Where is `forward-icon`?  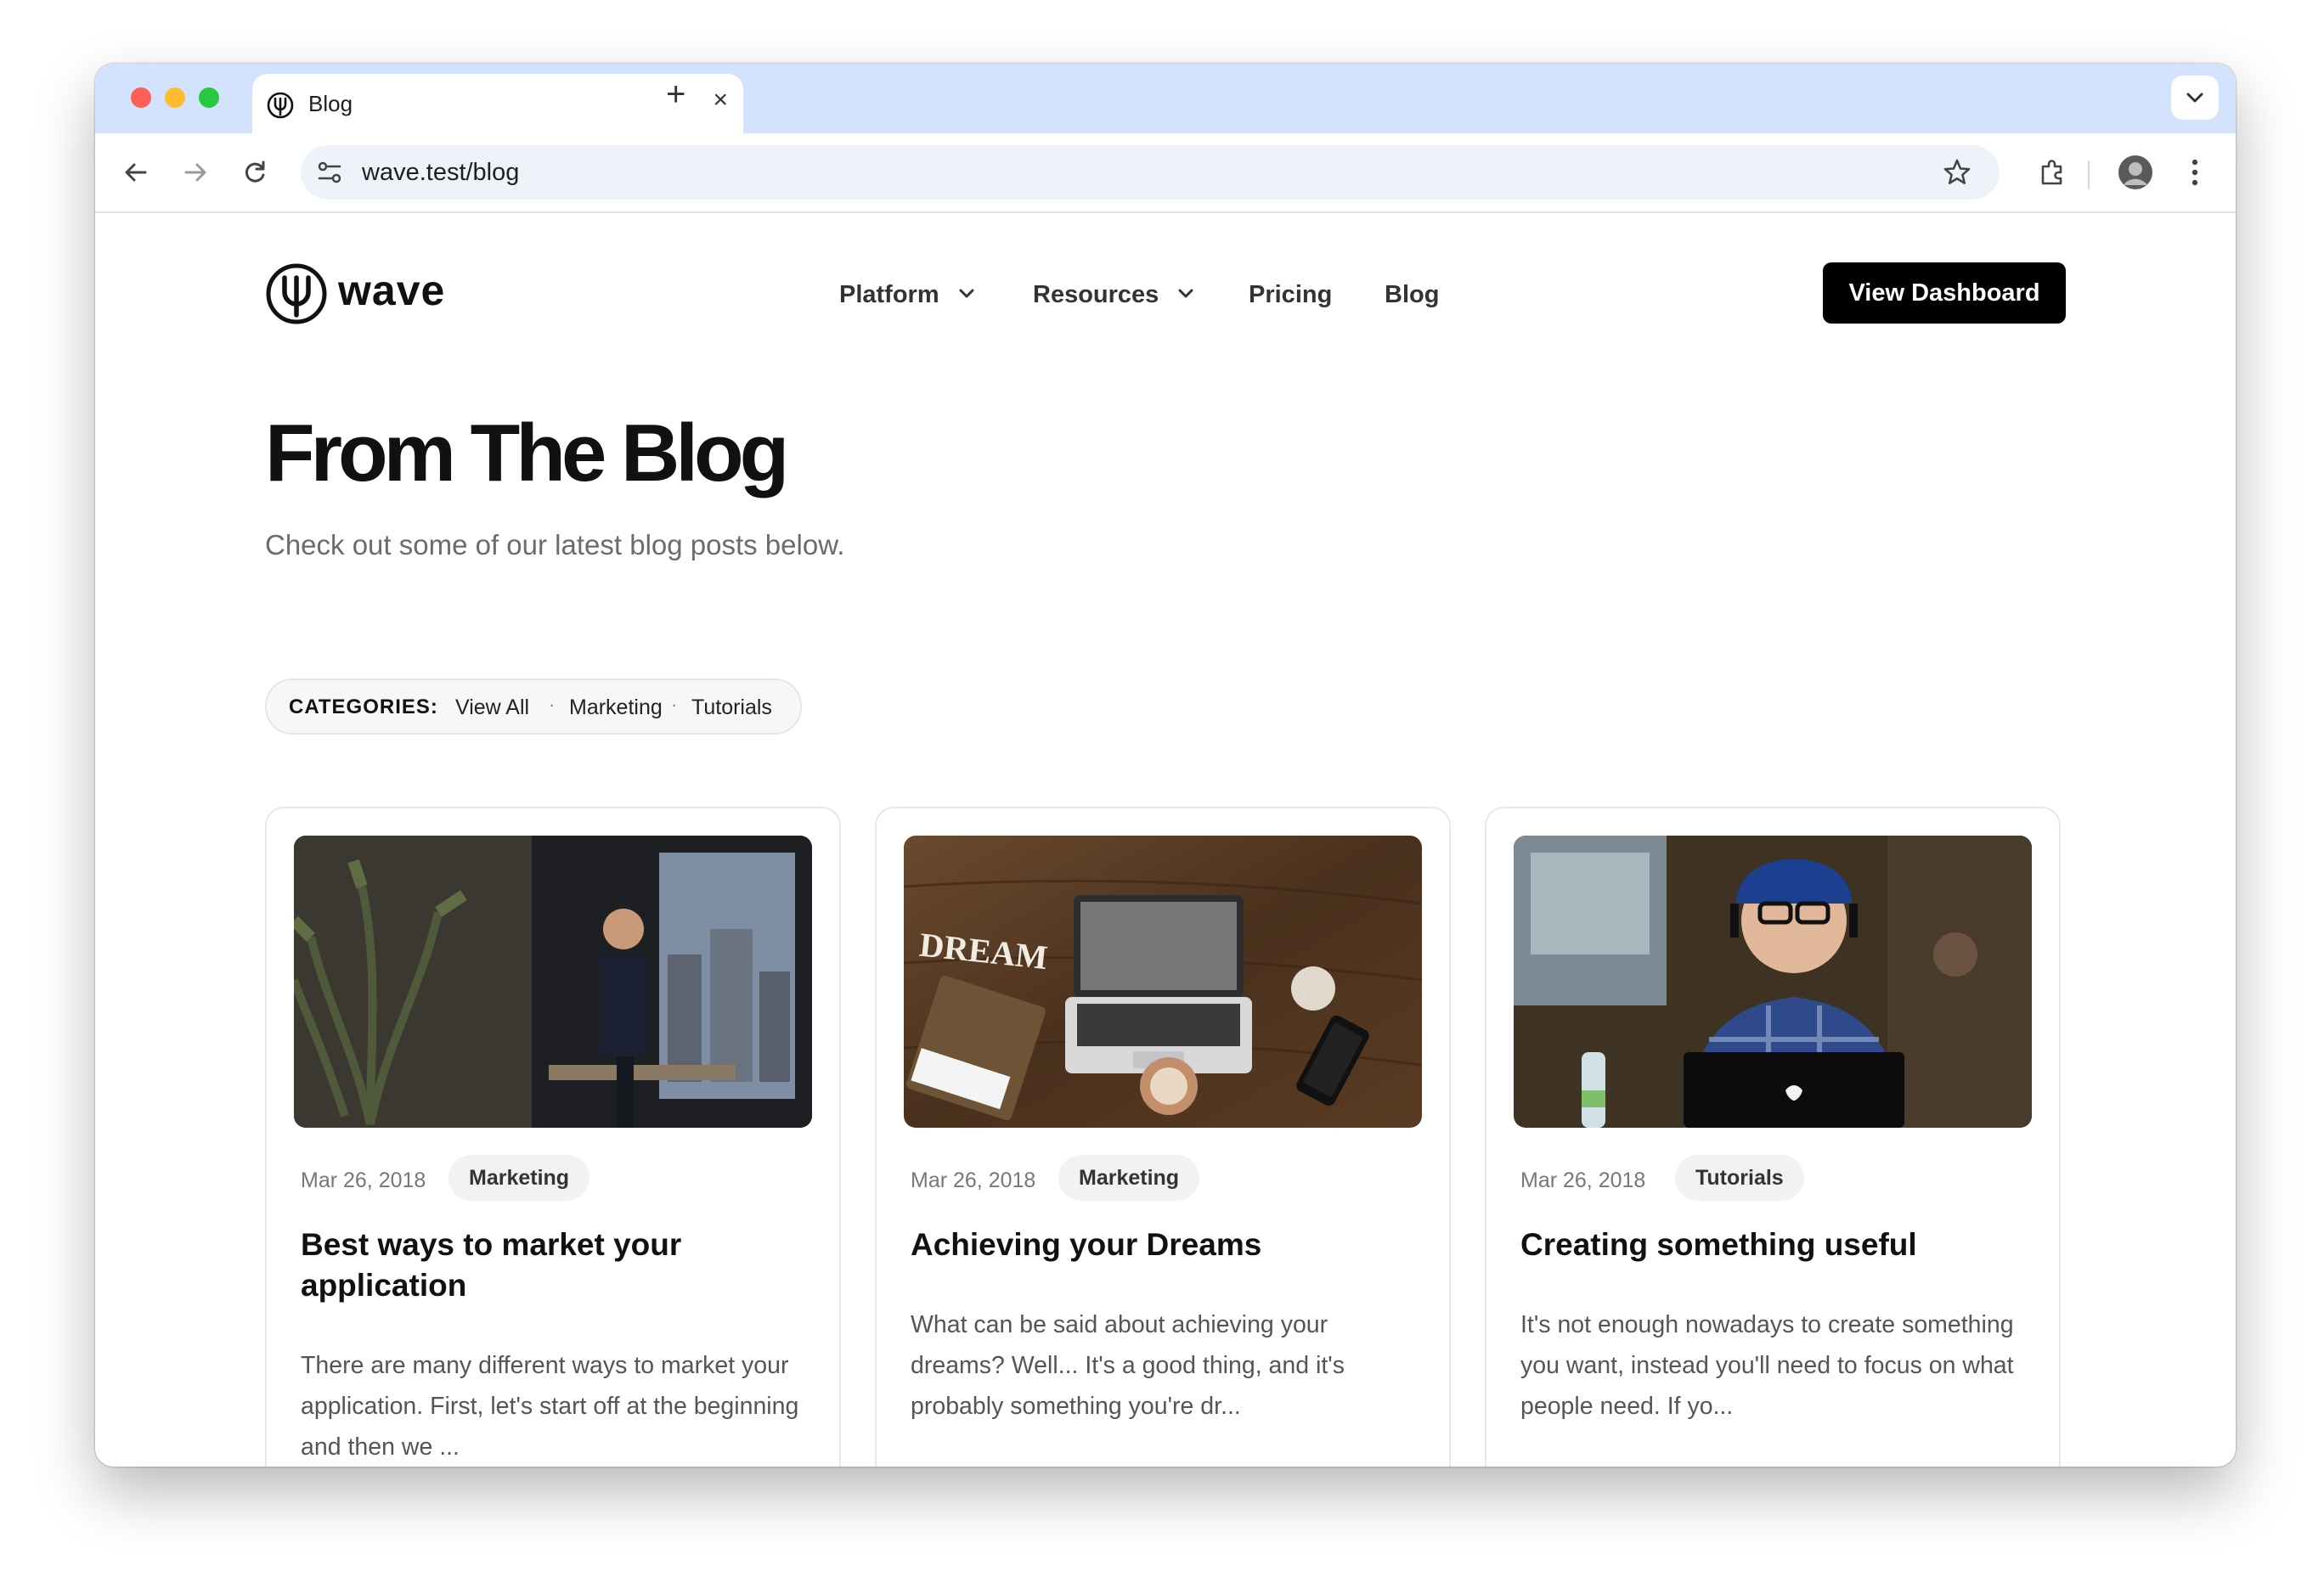
forward-icon is located at coordinates (196, 172).